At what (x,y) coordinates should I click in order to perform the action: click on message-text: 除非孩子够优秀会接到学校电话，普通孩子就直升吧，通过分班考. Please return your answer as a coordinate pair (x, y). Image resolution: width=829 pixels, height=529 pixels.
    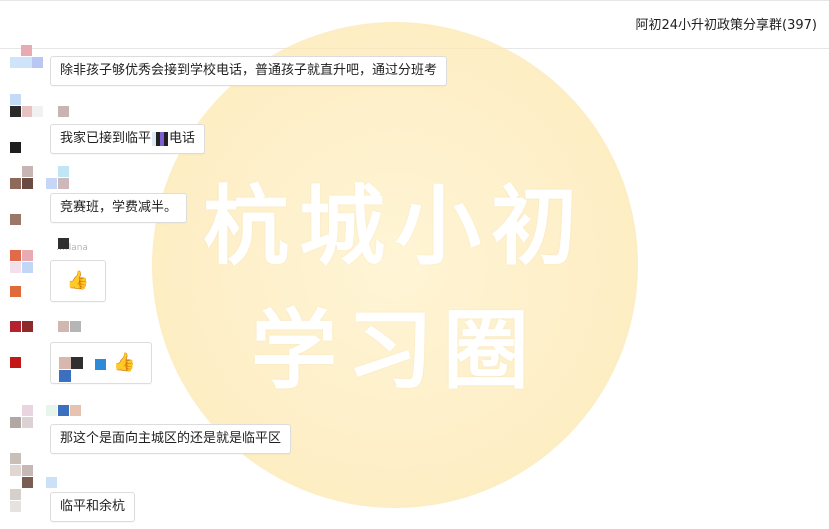
    Looking at the image, I should click on (249, 70).